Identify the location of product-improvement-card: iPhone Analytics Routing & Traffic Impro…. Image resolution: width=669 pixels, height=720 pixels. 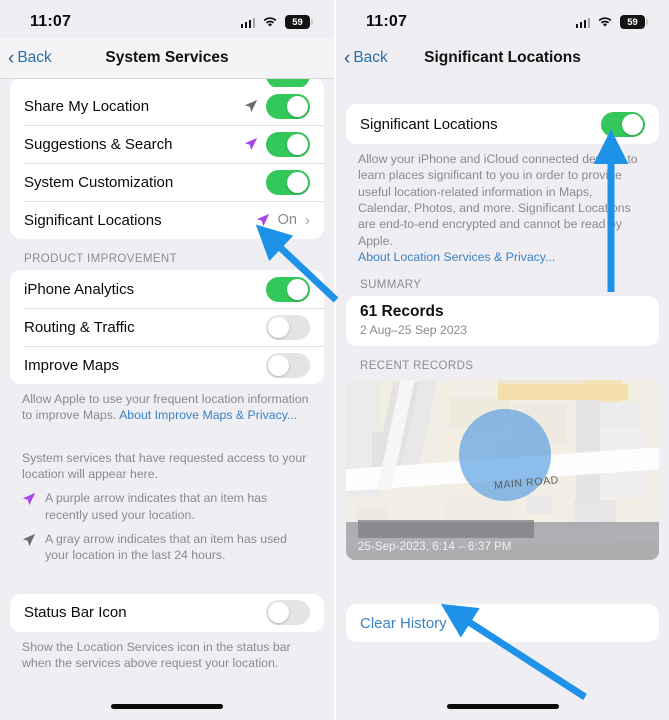
(167, 327).